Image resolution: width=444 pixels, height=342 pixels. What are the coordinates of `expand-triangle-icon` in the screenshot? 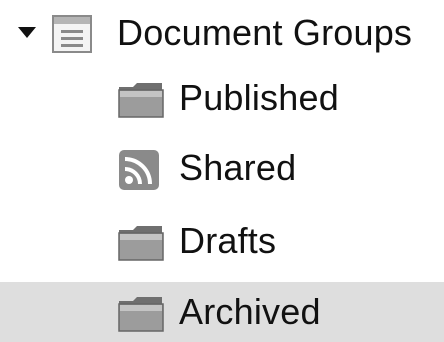 It's located at (27, 32).